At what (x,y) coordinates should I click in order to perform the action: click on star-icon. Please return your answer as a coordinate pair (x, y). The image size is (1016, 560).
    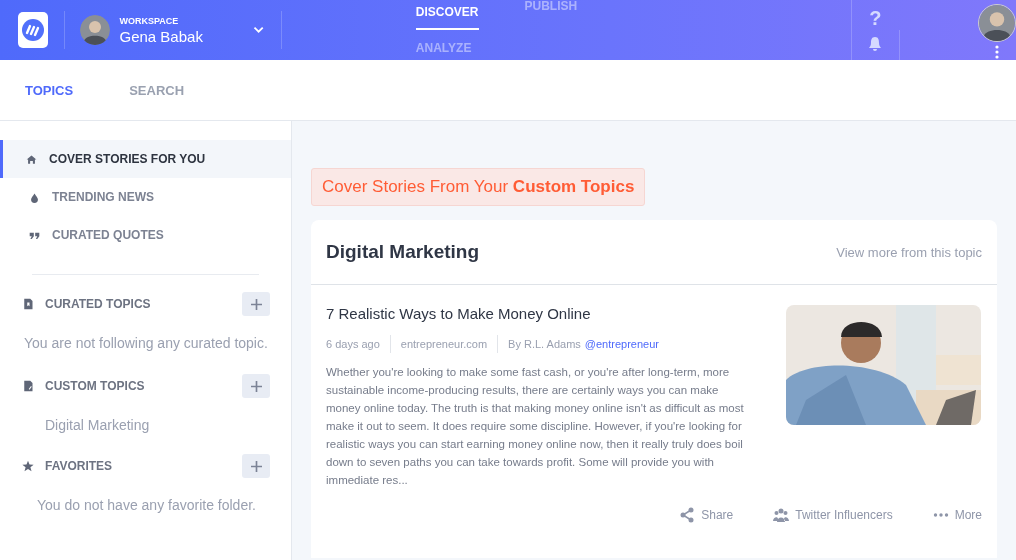
    Looking at the image, I should click on (28, 466).